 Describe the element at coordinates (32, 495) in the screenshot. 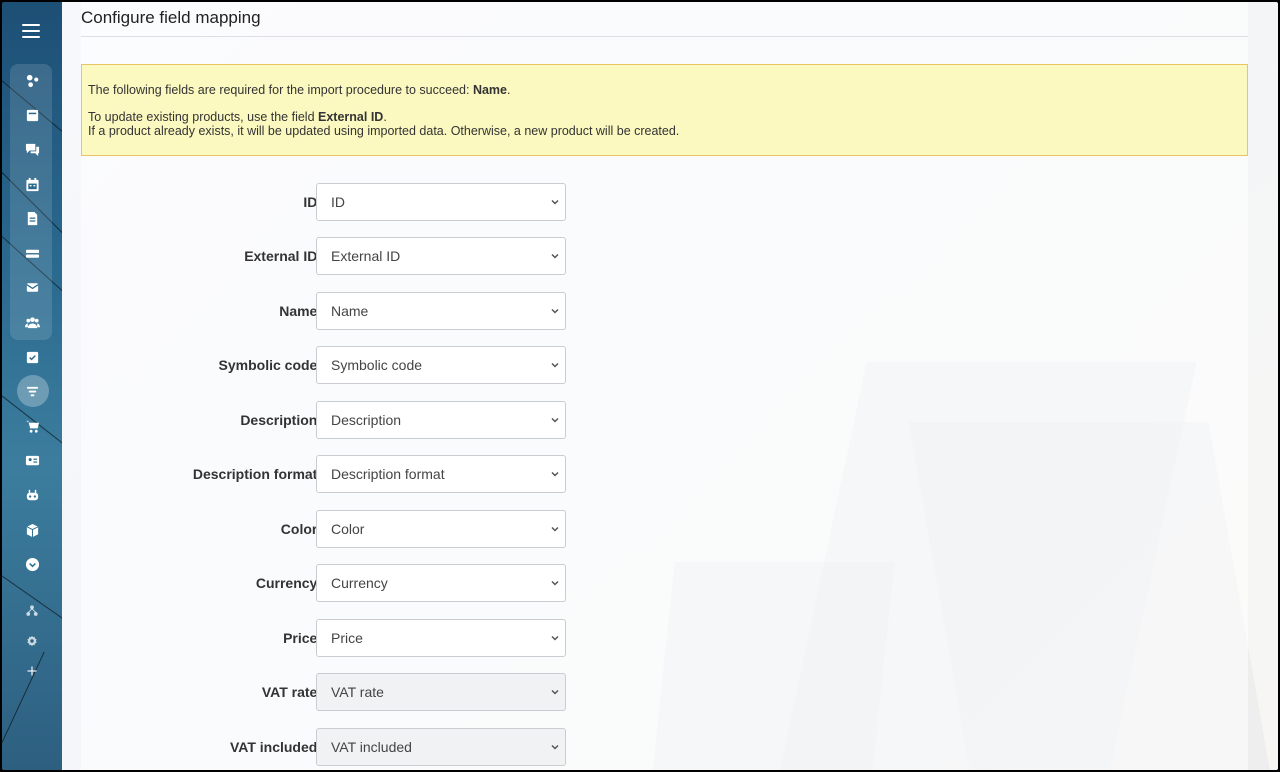

I see `robot-icon` at that location.